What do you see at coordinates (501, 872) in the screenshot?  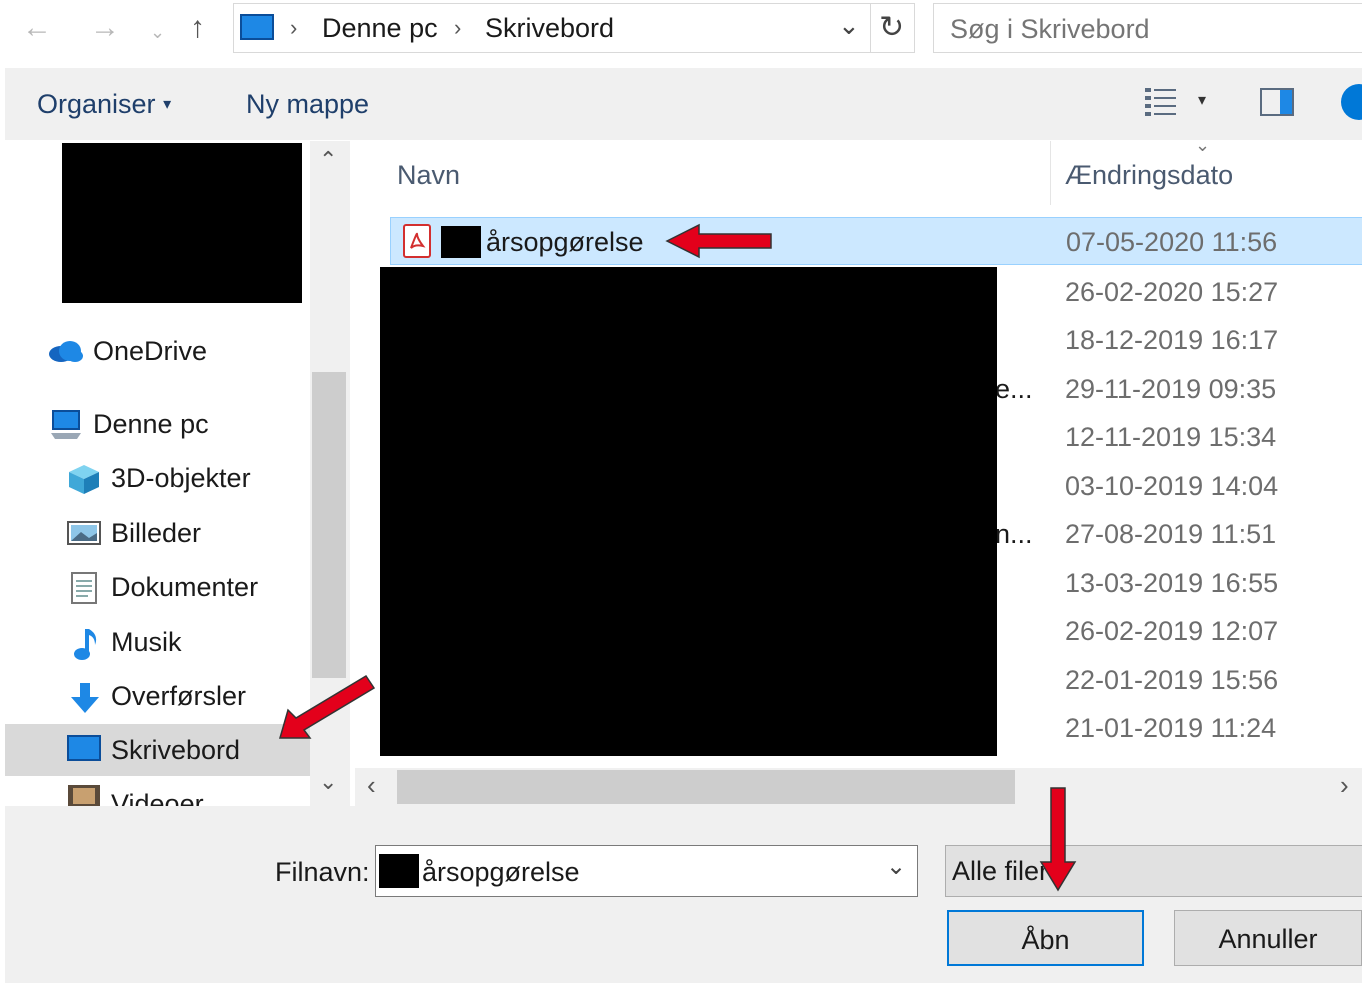 I see `filename-input-value: årsopgørelse` at bounding box center [501, 872].